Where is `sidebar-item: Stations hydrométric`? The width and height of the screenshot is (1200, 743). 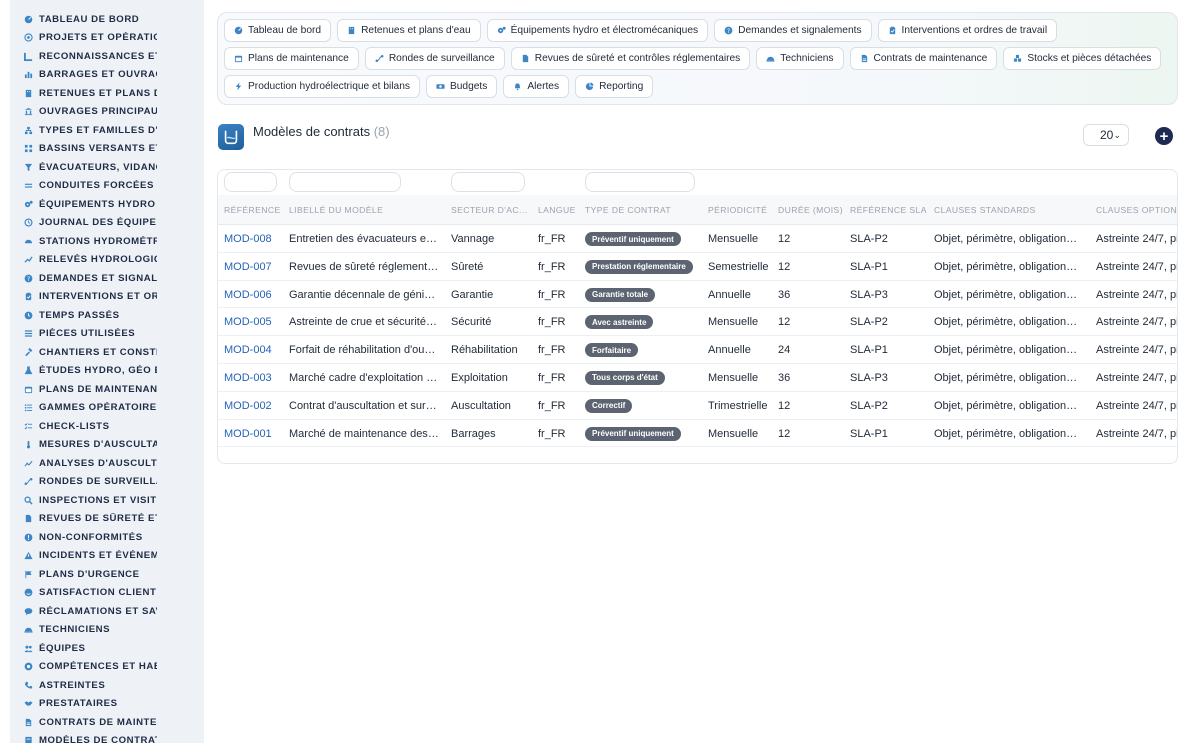 sidebar-item: Stations hydrométric is located at coordinates (107, 241).